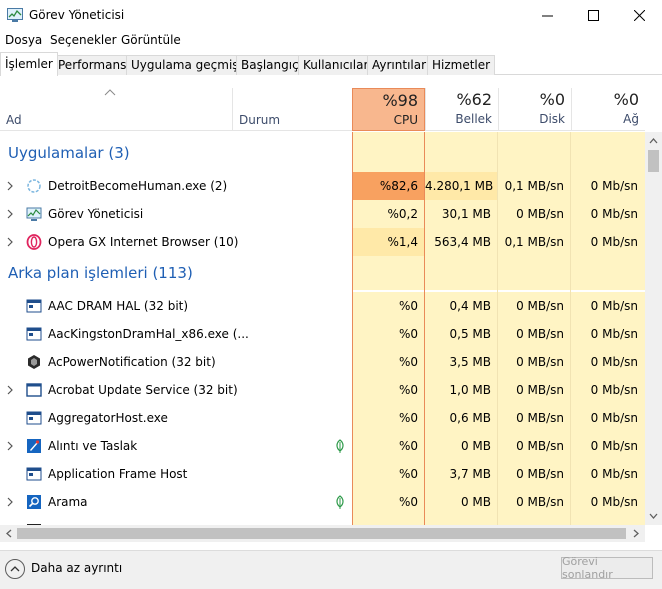  Describe the element at coordinates (34, 362) in the screenshot. I see `hex-icon` at that location.